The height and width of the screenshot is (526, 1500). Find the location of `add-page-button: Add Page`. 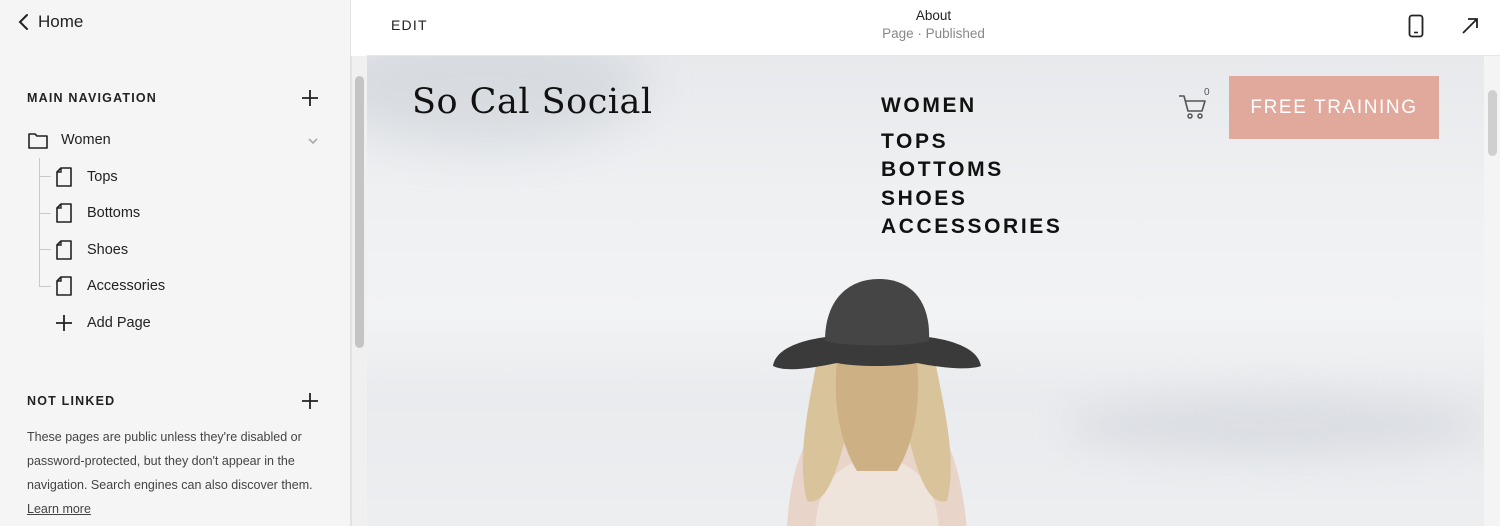

add-page-button: Add Page is located at coordinates (175, 323).